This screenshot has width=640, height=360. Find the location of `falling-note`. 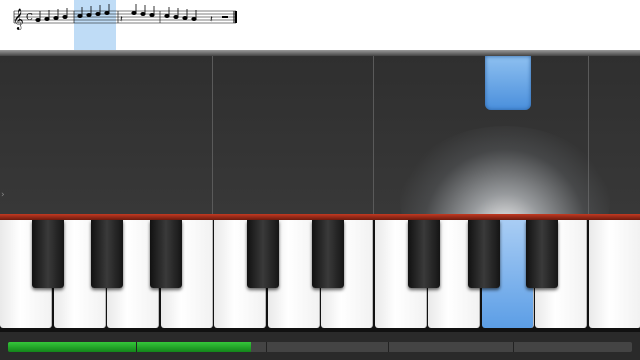

falling-note is located at coordinates (508, 83).